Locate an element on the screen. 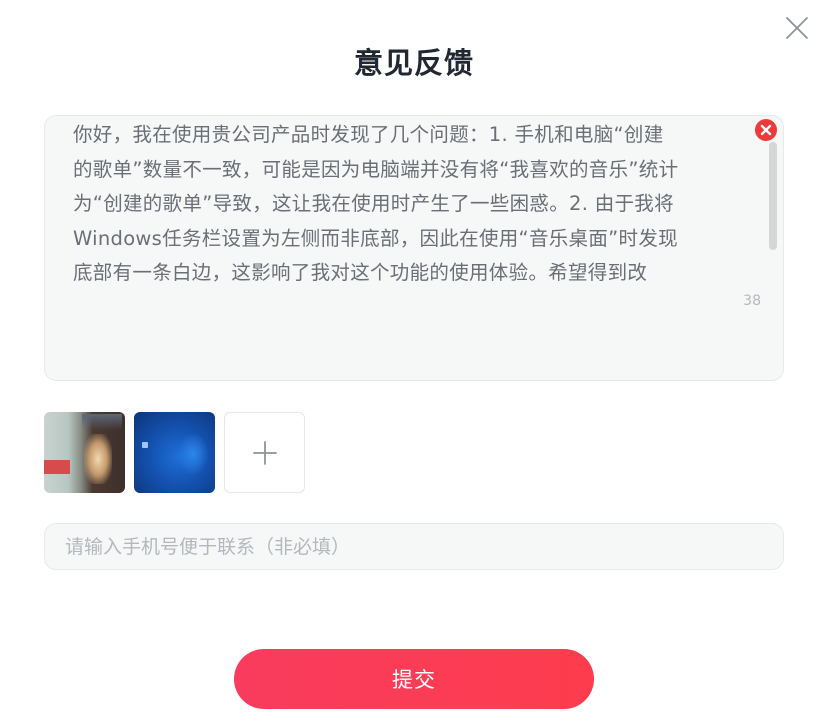 Image resolution: width=828 pixels, height=721 pixels. clear-text-button is located at coordinates (766, 130).